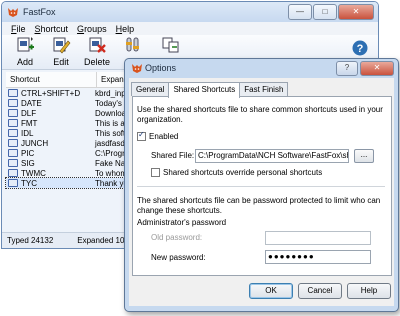 The width and height of the screenshot is (400, 316). Describe the element at coordinates (28, 153) in the screenshot. I see `shortcut-key: PIC` at that location.